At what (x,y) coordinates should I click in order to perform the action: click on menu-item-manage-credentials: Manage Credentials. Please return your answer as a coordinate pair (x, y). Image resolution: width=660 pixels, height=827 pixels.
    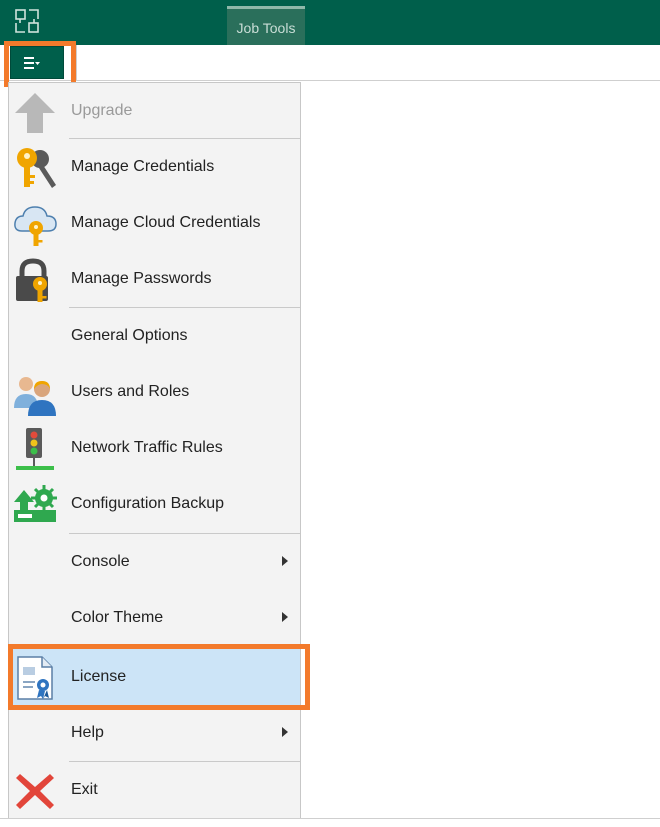
    Looking at the image, I should click on (154, 167).